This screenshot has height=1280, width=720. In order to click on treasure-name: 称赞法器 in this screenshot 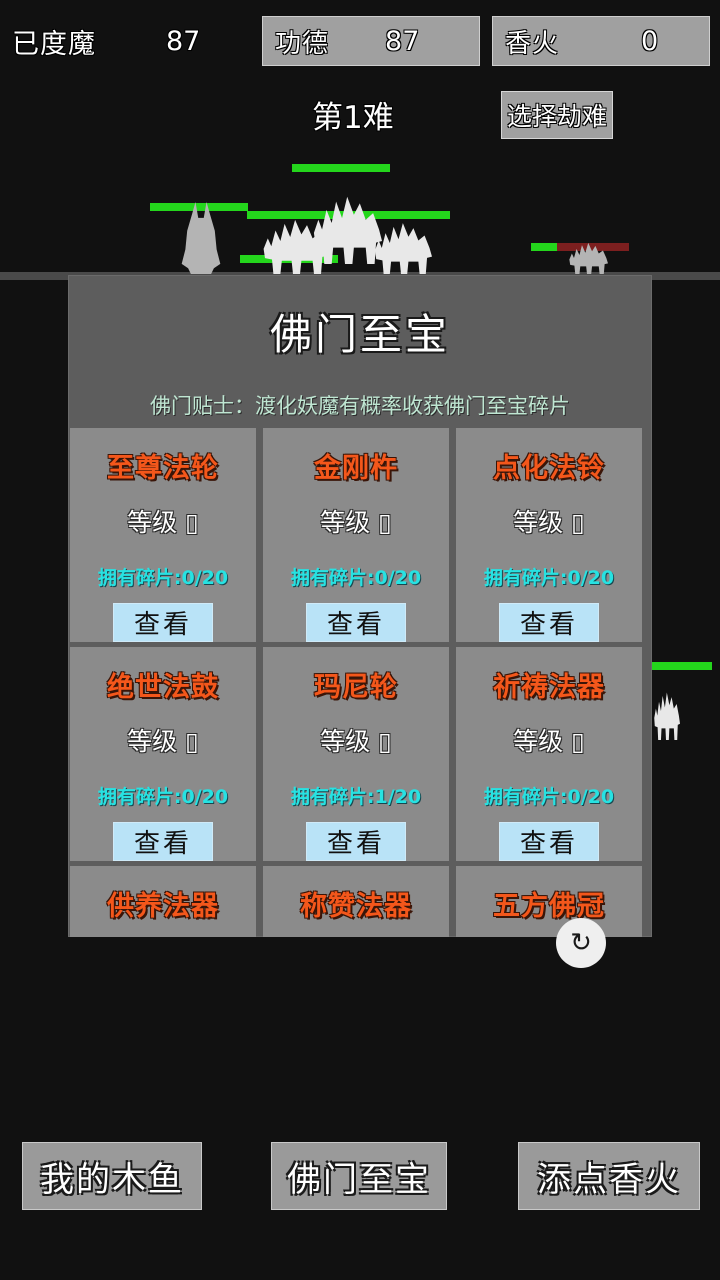, I will do `click(356, 906)`.